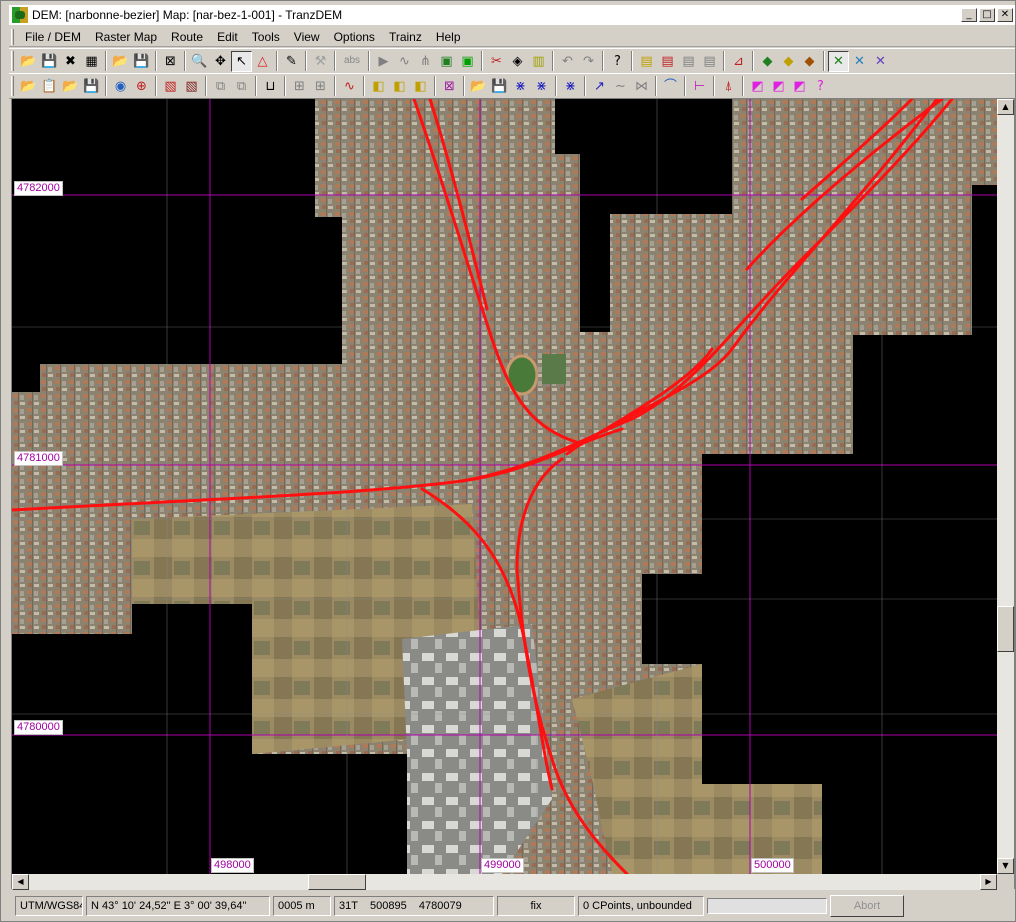 The image size is (1016, 922). I want to click on wave-button: ∿, so click(349, 86).